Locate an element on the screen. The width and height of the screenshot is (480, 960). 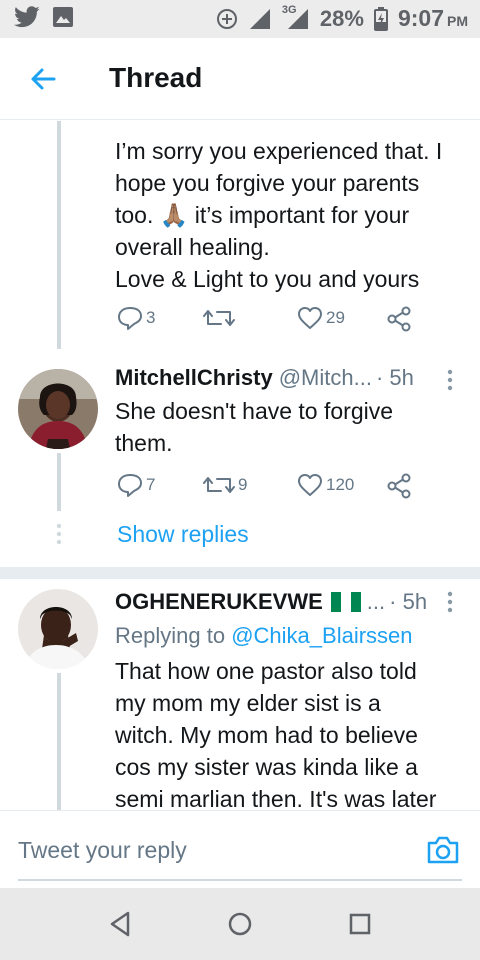
replying-prefix: Replying to is located at coordinates (170, 635).